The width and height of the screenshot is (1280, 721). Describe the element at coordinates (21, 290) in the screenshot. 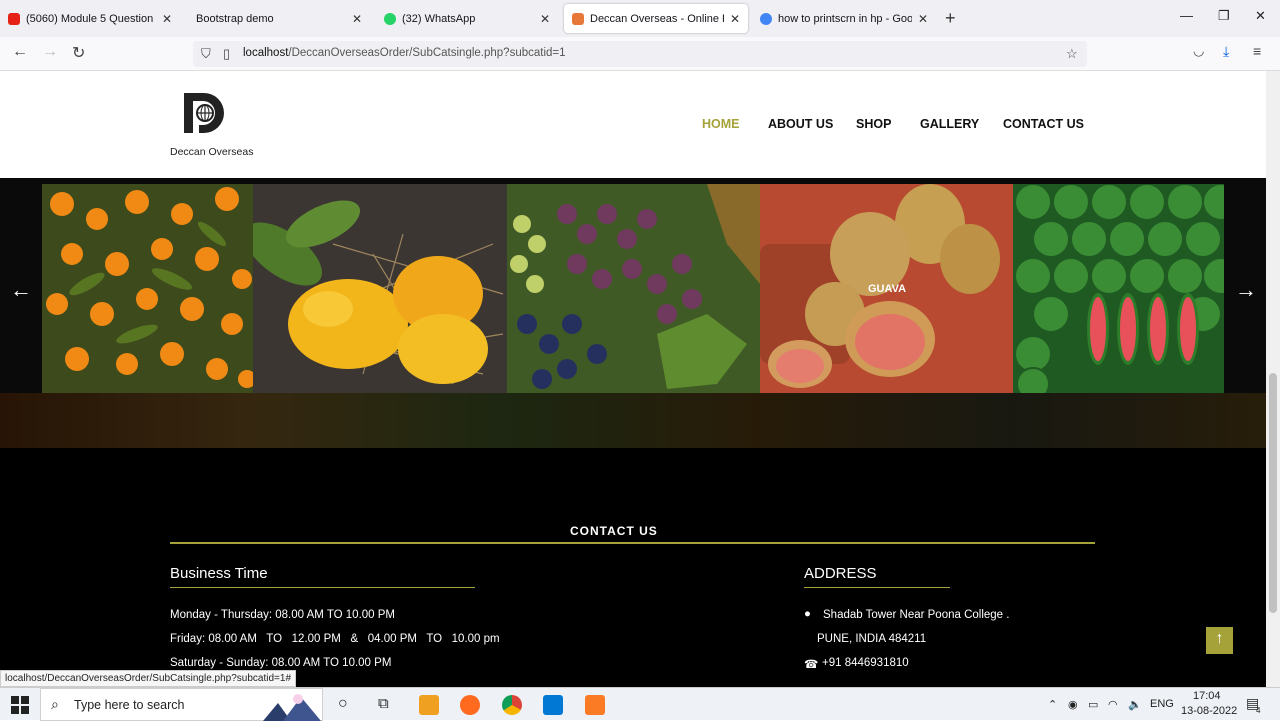

I see `carousel-prev-icon: ←` at that location.